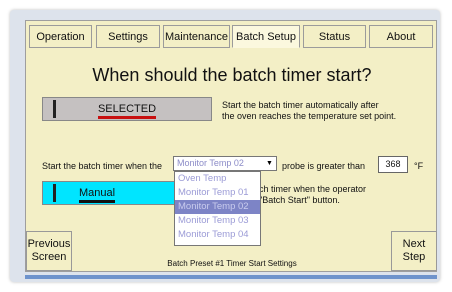 The image size is (452, 292). Describe the element at coordinates (102, 166) in the screenshot. I see `probe-row-prefix: Start the batch timer when the` at that location.